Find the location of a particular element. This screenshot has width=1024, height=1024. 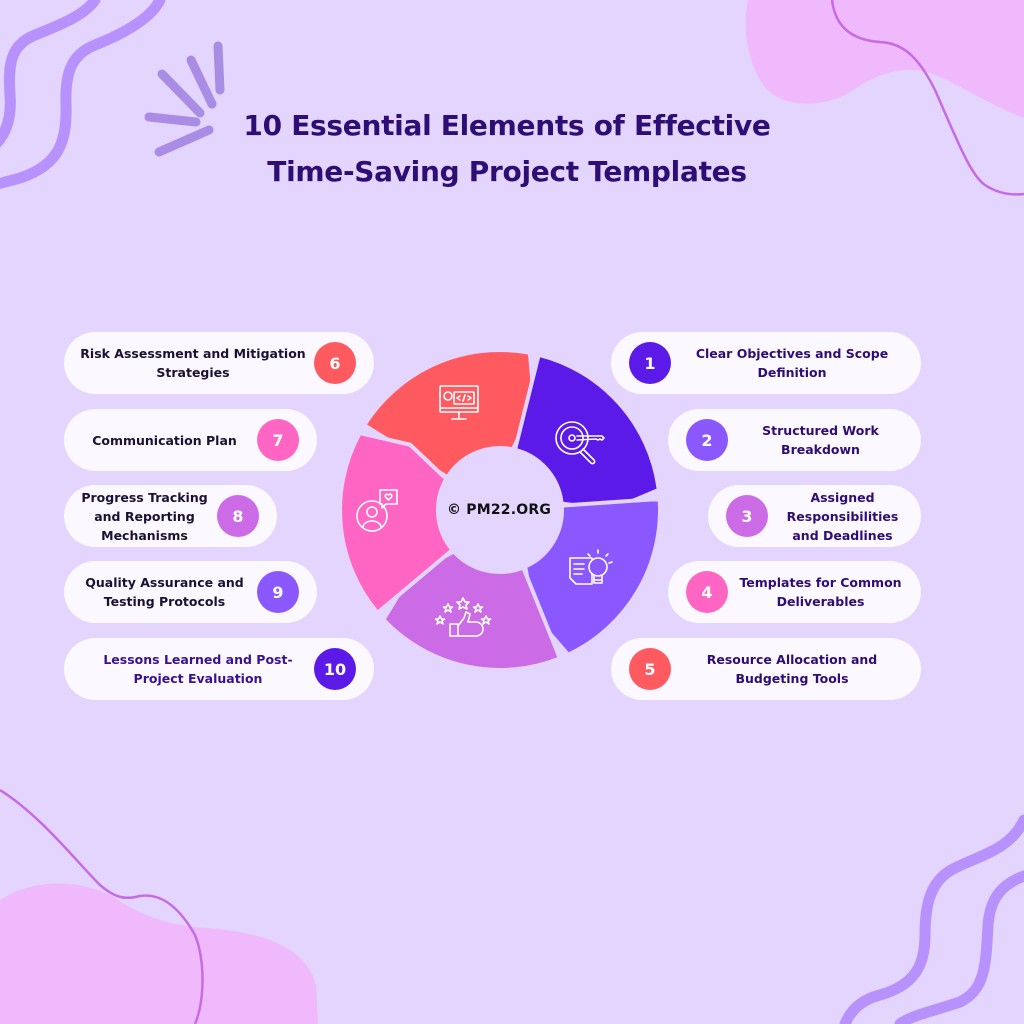

item-7-badge: 7 is located at coordinates (278, 440).